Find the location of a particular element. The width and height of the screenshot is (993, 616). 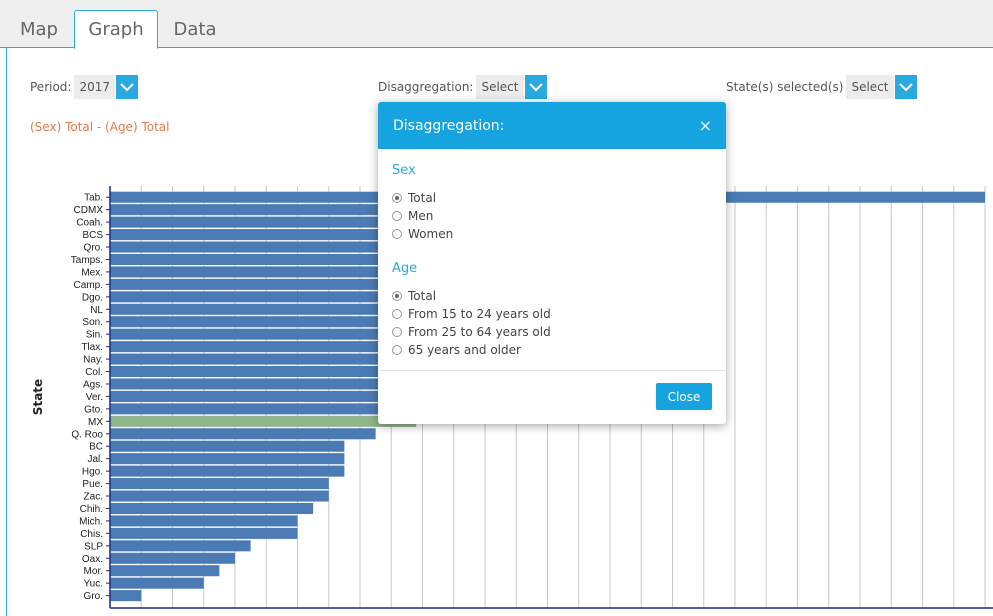

y-axis-title: State is located at coordinates (38, 397).